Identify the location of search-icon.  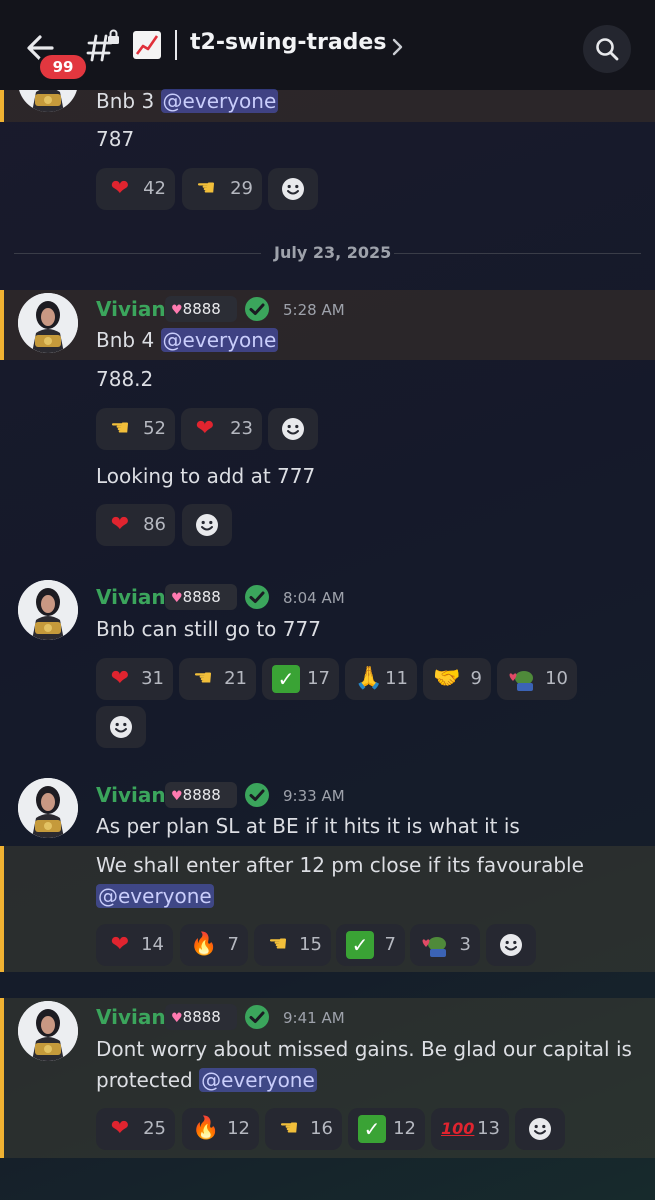
(607, 49).